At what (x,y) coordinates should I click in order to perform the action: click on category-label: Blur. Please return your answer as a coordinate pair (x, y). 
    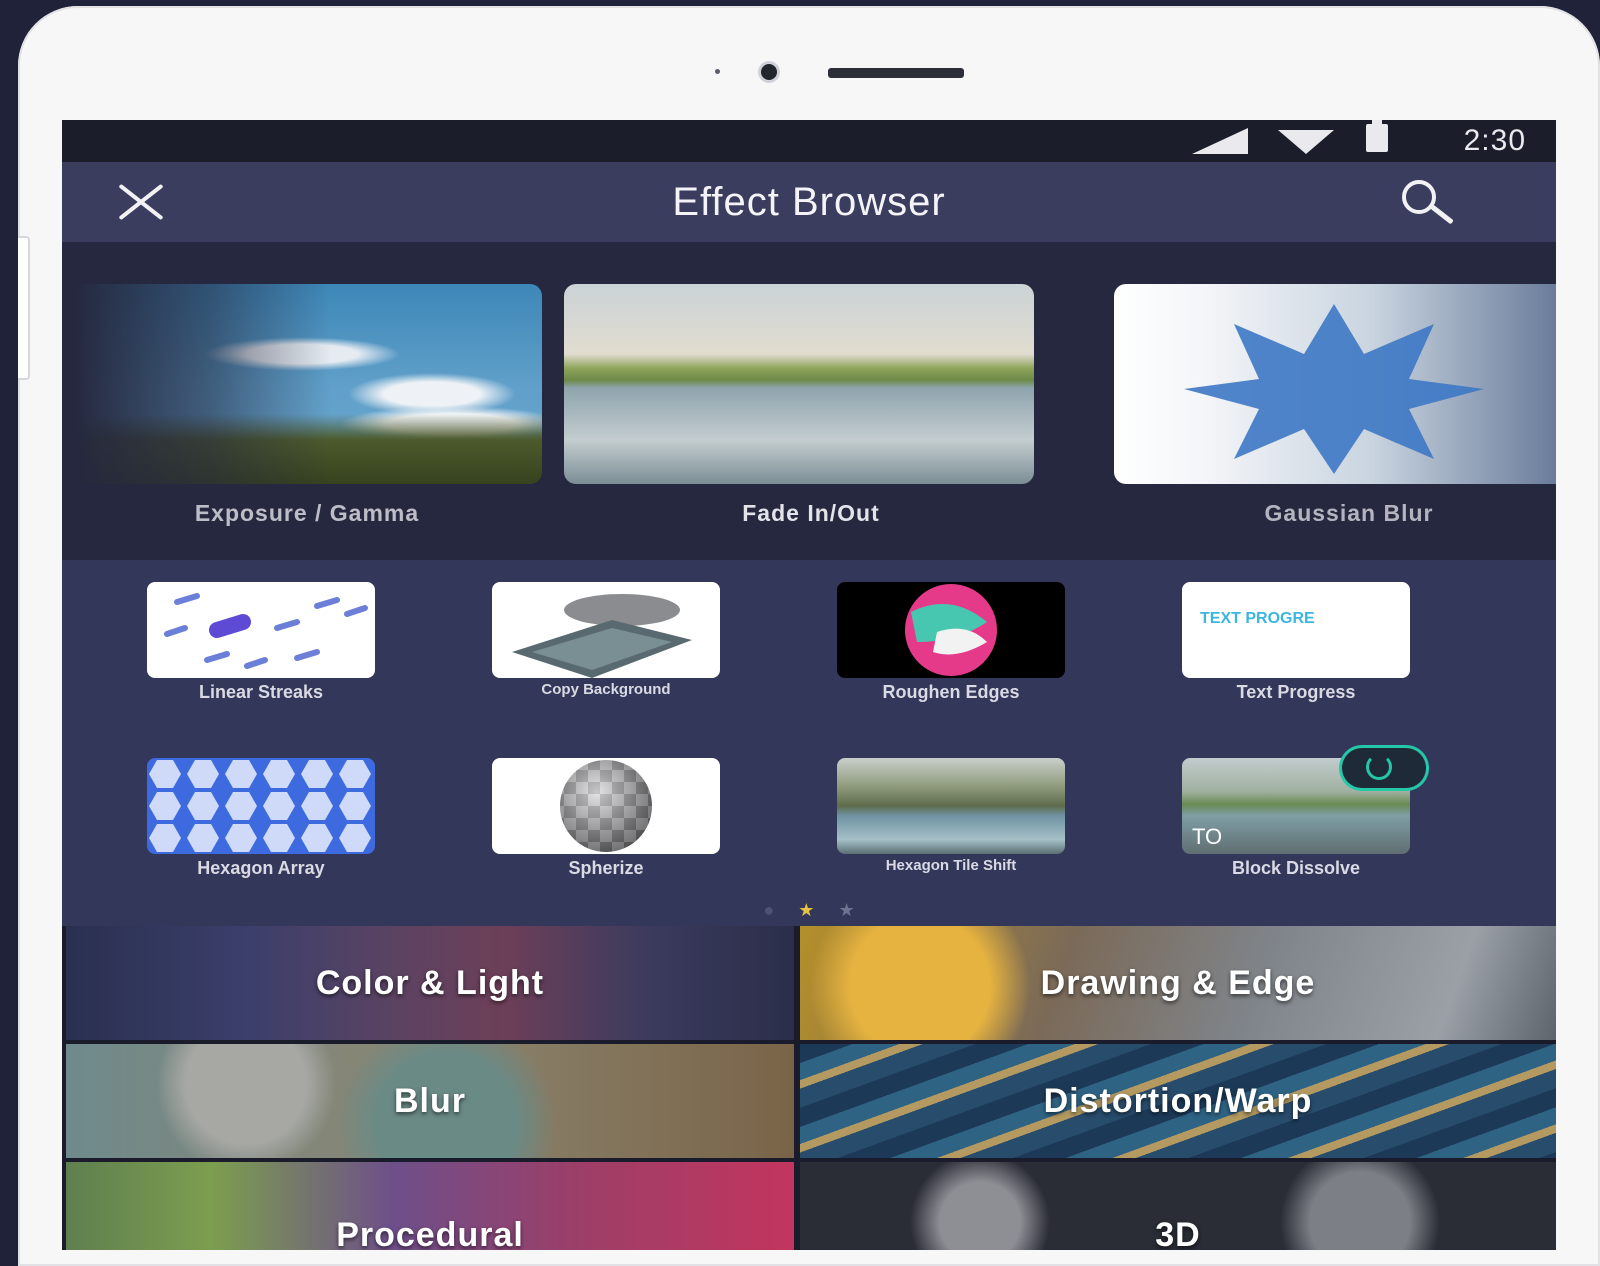
    Looking at the image, I should click on (430, 1100).